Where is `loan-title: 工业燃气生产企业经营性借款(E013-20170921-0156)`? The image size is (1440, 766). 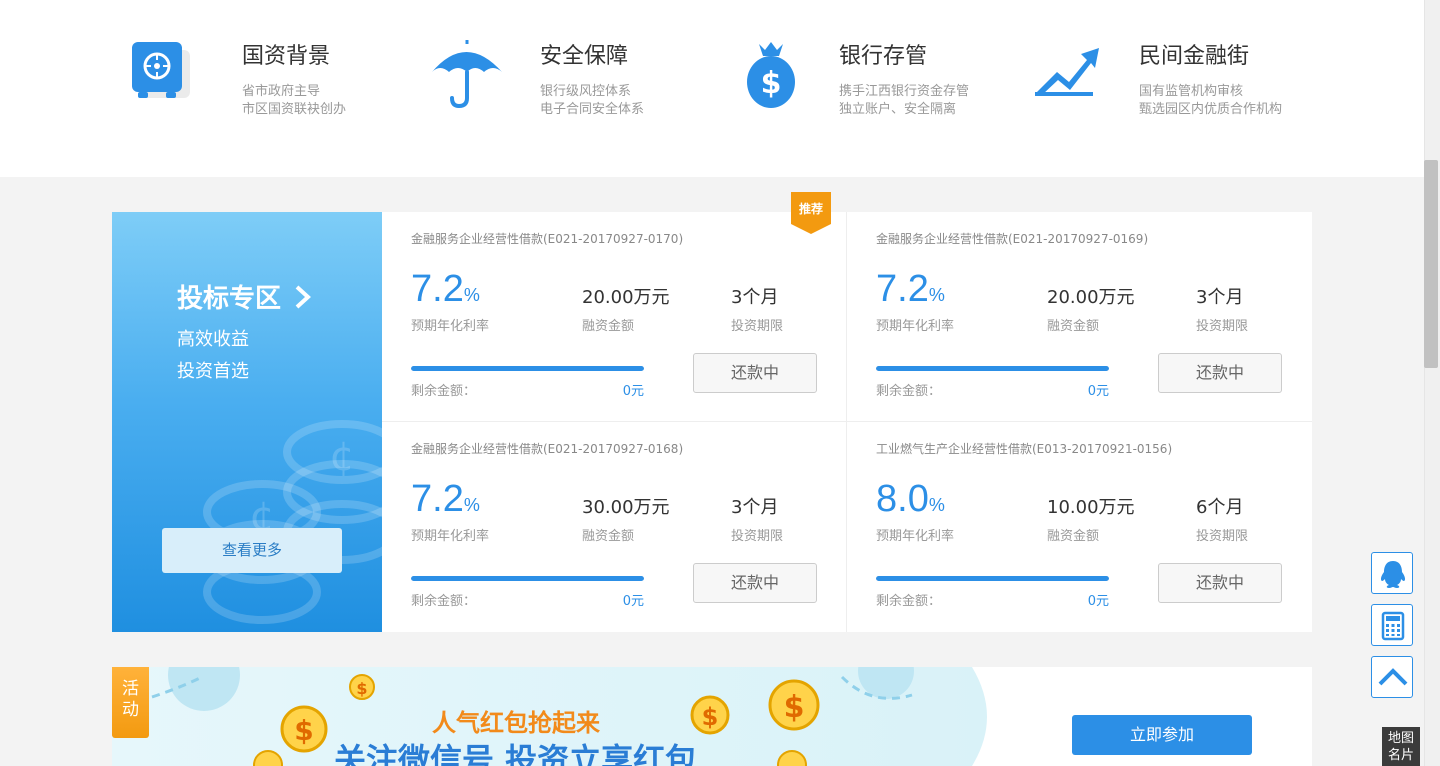
loan-title: 工业燃气生产企业经营性借款(E013-20170921-0156) is located at coordinates (1024, 448).